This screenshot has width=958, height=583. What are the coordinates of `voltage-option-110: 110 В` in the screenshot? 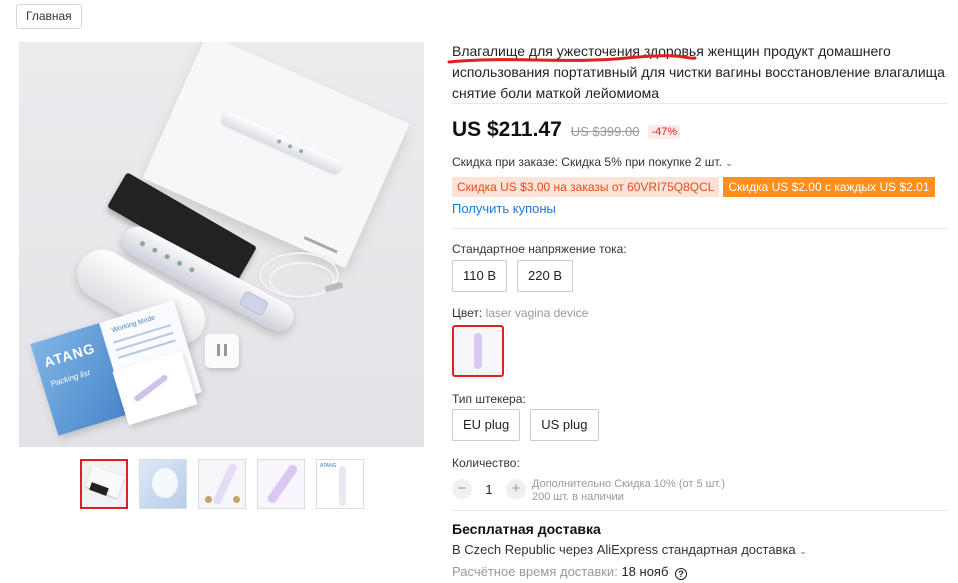 It's located at (480, 276).